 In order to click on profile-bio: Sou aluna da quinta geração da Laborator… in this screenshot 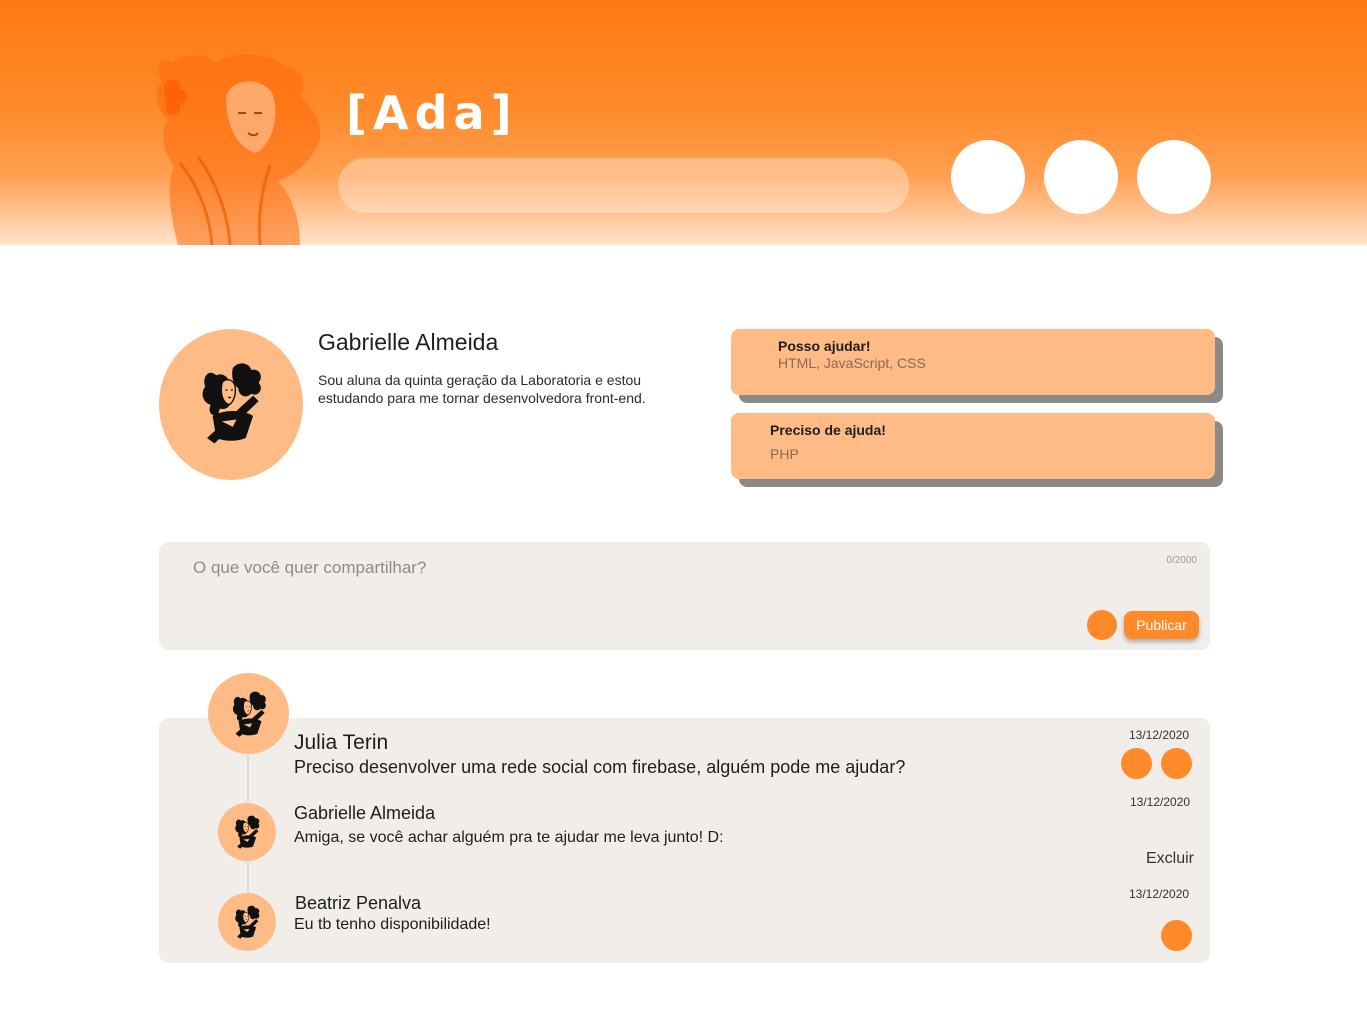, I will do `click(482, 389)`.